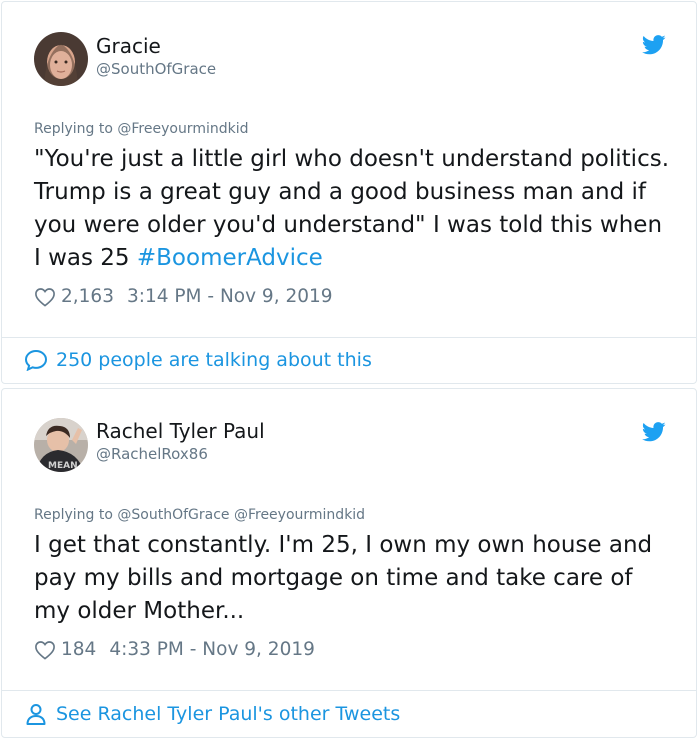 The image size is (700, 739). What do you see at coordinates (141, 129) in the screenshot?
I see `replying-to: Replying to @Freeyourmindkid` at bounding box center [141, 129].